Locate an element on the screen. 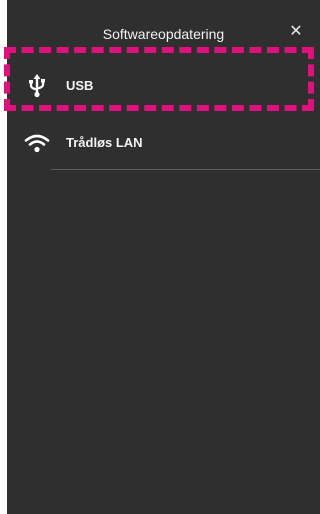  divider is located at coordinates (185, 169).